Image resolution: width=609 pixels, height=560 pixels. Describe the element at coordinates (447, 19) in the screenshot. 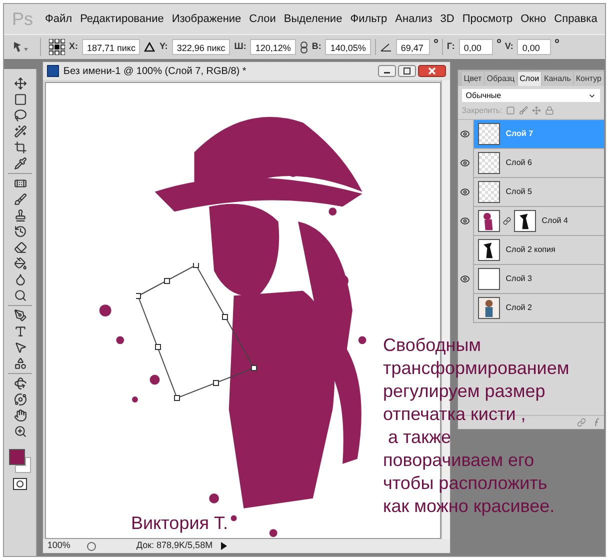

I see `menu-item: 3D` at that location.